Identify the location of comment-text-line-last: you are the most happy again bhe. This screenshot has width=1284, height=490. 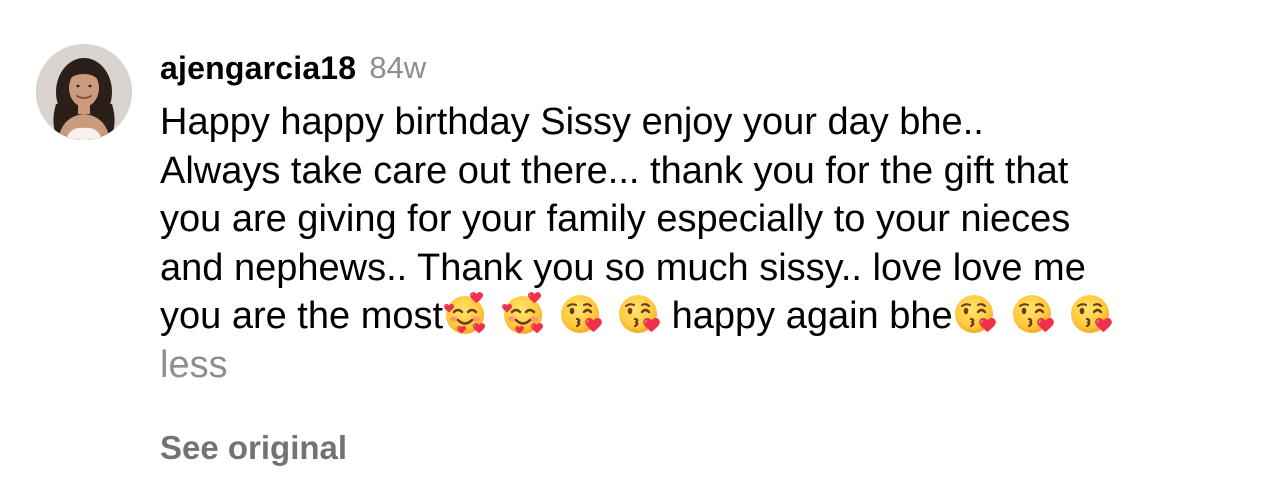
(710, 316).